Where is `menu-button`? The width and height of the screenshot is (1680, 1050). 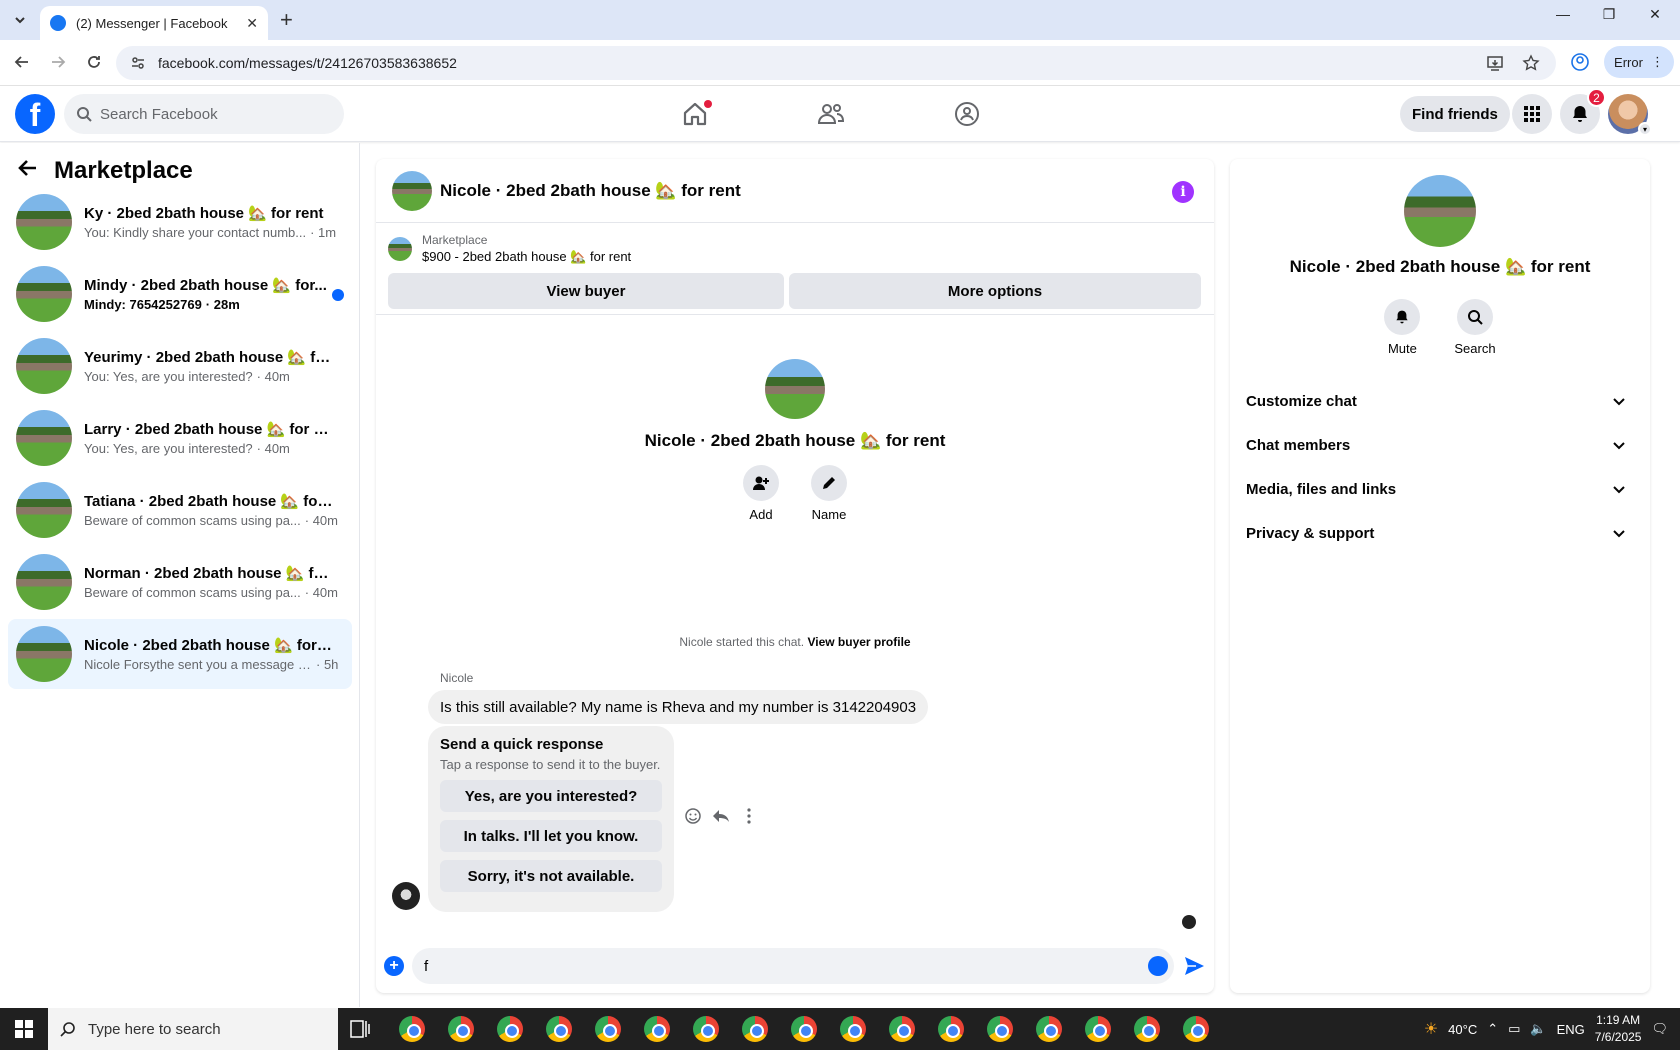 menu-button is located at coordinates (1532, 114).